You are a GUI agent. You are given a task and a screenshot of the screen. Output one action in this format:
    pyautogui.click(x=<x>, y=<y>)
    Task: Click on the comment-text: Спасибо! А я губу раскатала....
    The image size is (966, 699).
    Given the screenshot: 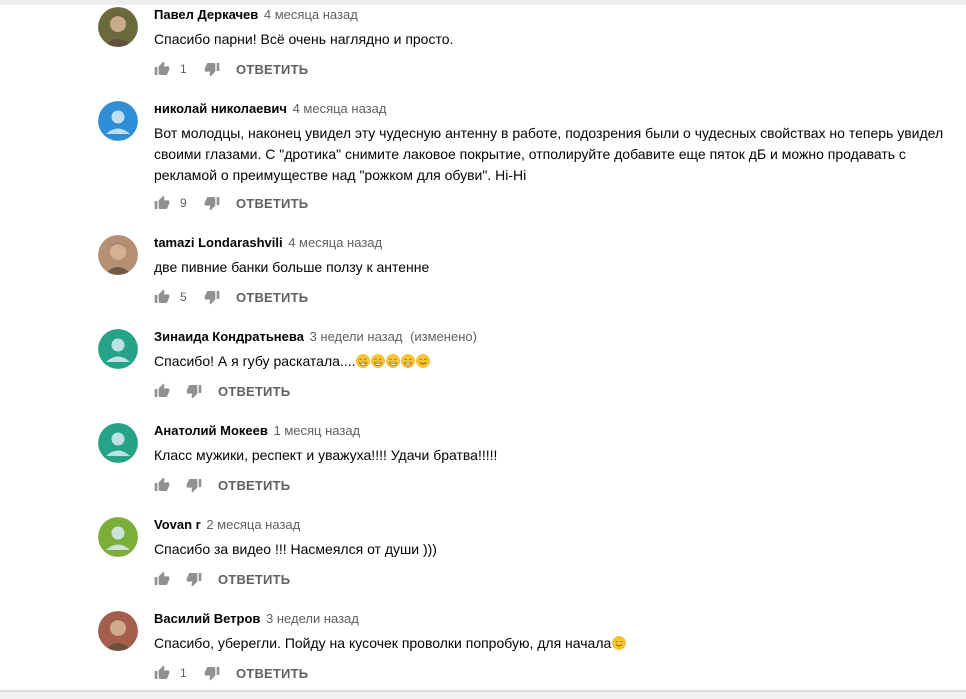 What is the action you would take?
    pyautogui.click(x=559, y=361)
    